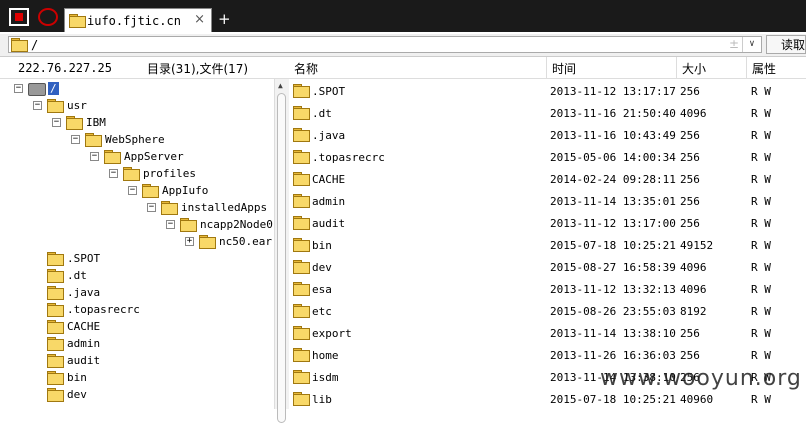 The image size is (806, 423). What do you see at coordinates (547, 179) in the screenshot?
I see `file-row: CACHE 2014-02-24 09:28:11 256 R W` at bounding box center [547, 179].